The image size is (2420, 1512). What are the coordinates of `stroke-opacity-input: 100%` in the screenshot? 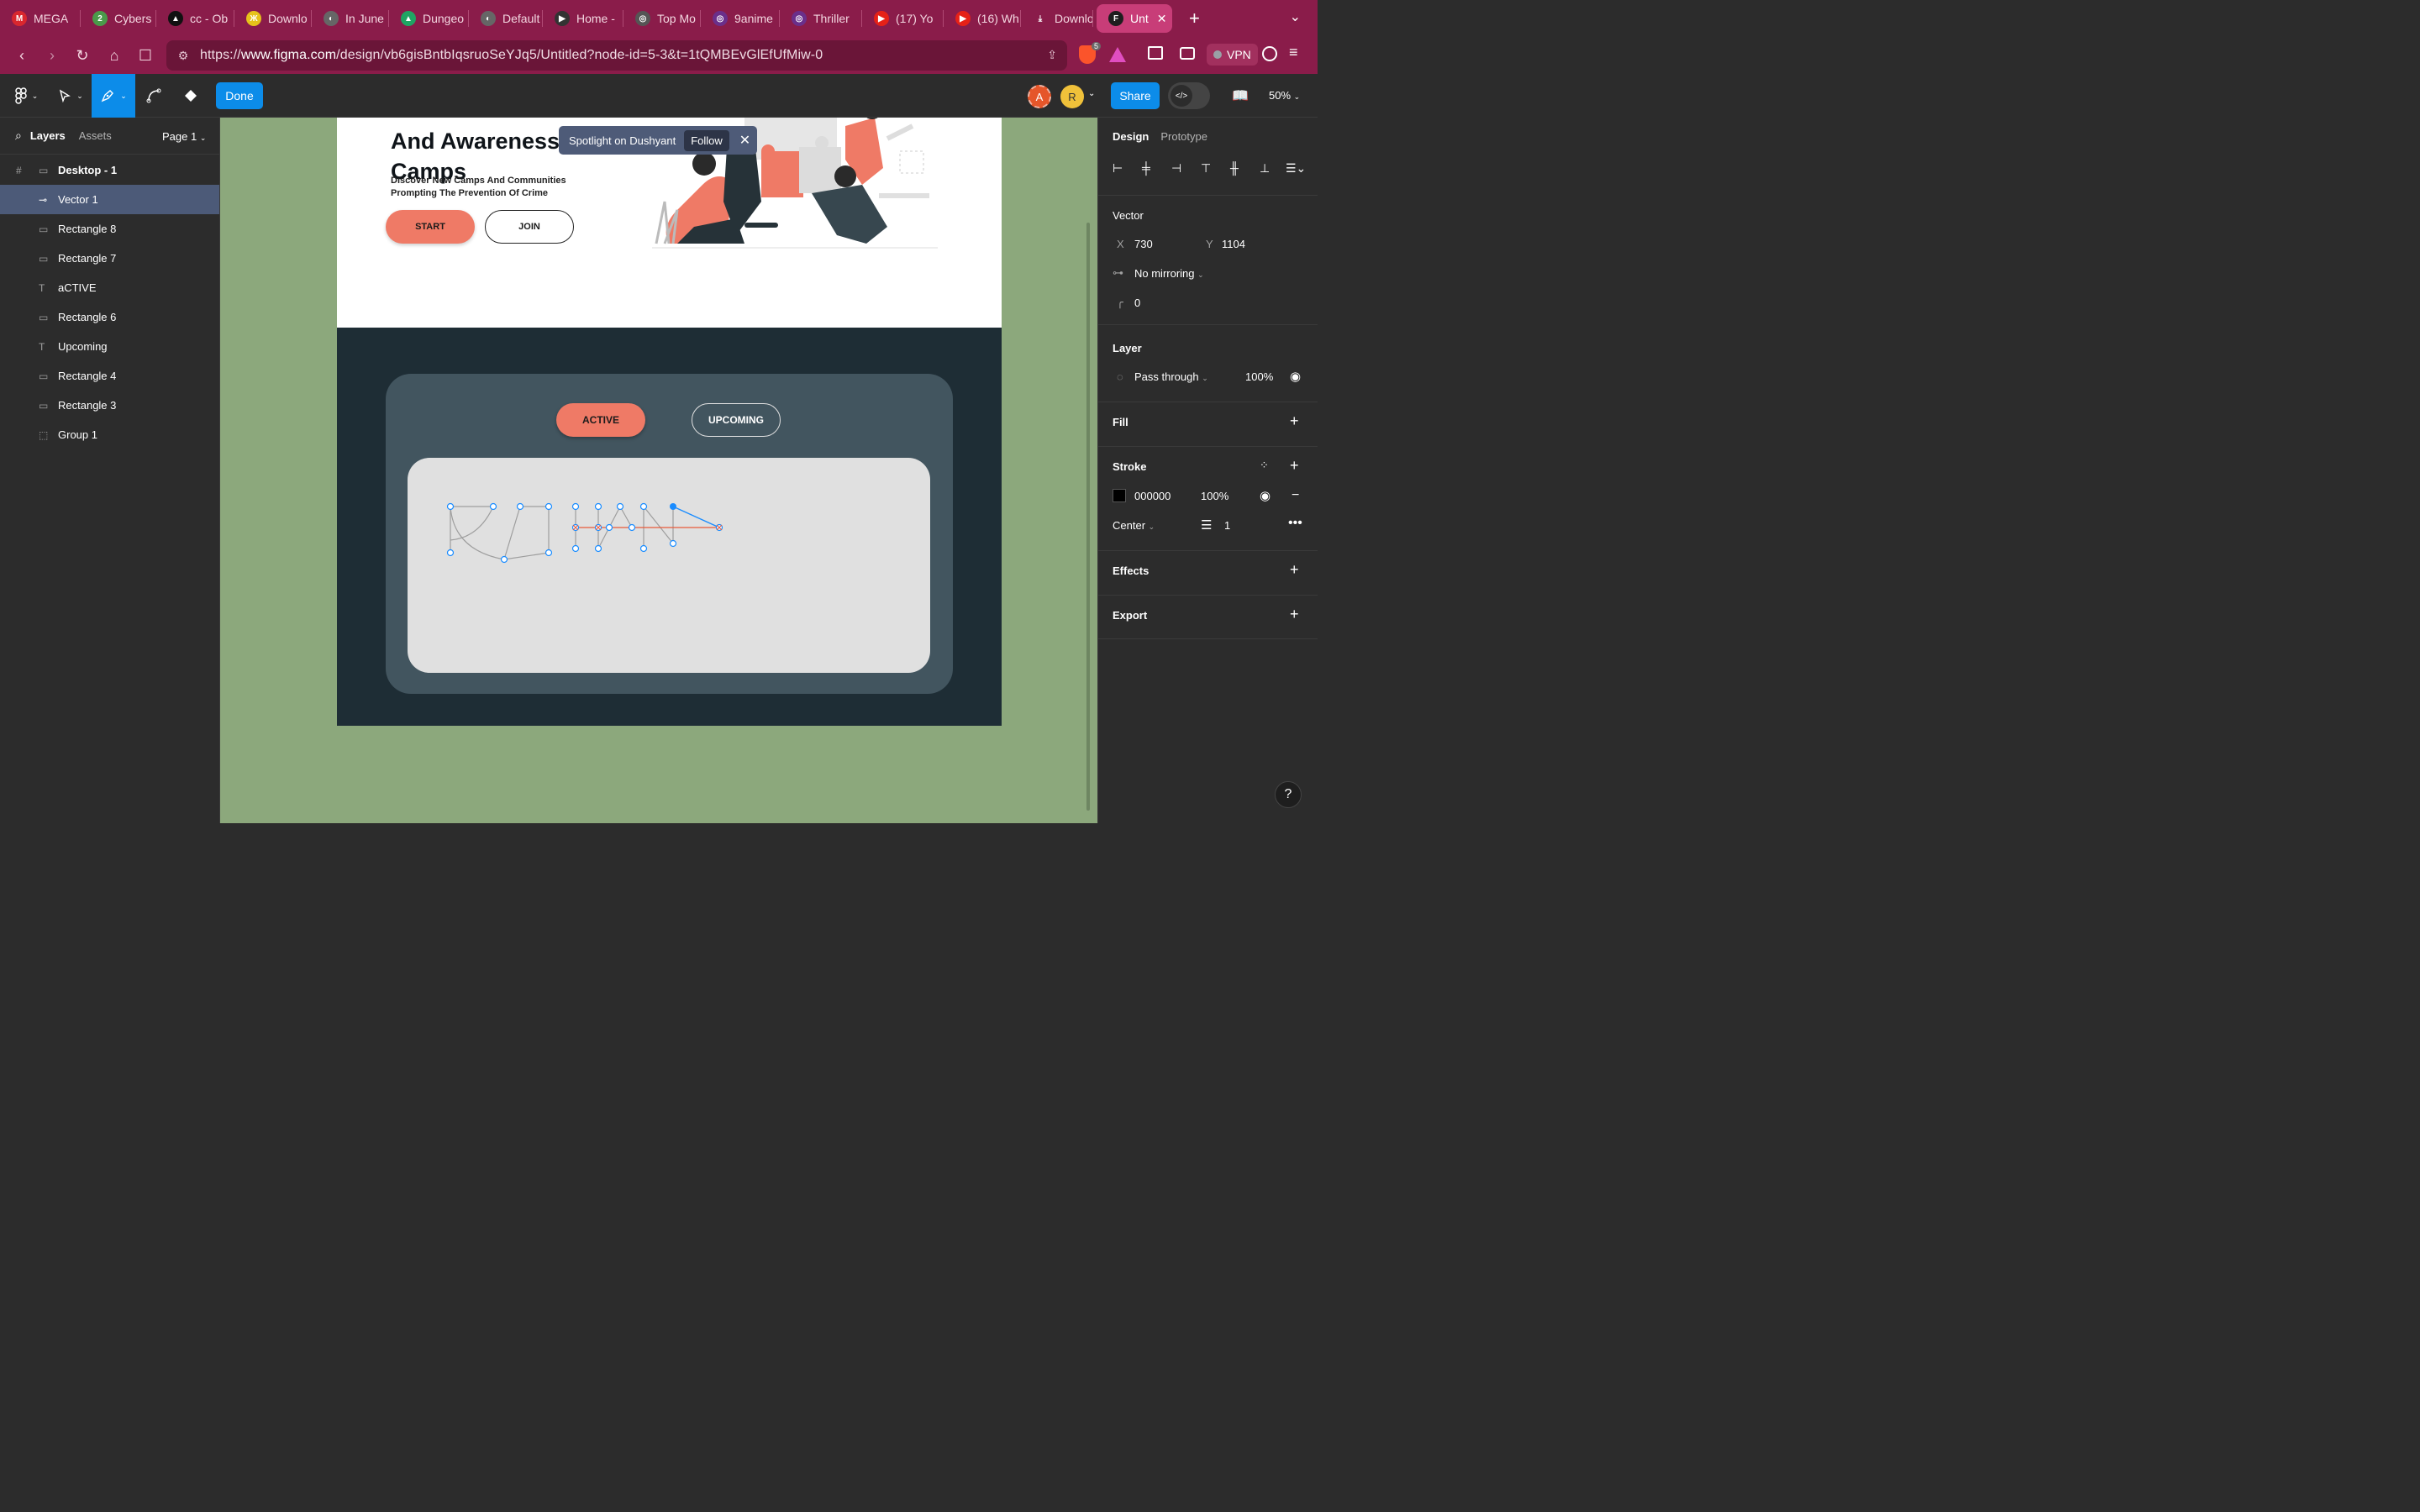 It's located at (1214, 496).